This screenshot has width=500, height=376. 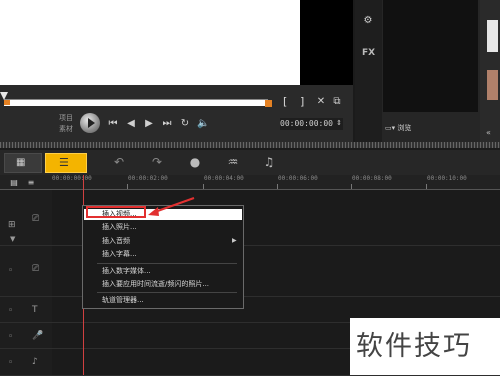 I want to click on library-thumbnails: «, so click(x=490, y=74).